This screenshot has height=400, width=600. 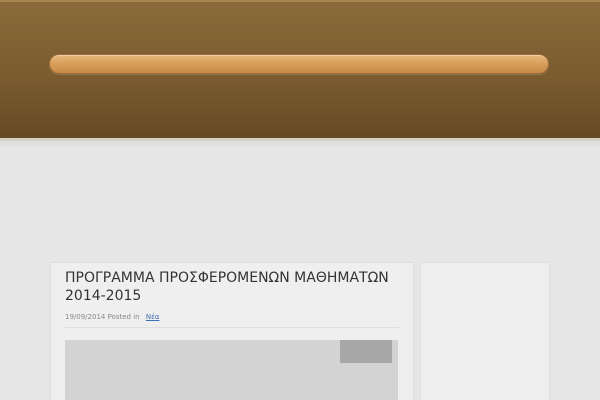 What do you see at coordinates (300, 145) in the screenshot?
I see `header-shadow` at bounding box center [300, 145].